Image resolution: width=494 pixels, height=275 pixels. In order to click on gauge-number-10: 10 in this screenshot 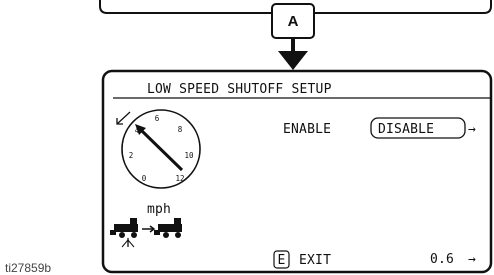, I will do `click(189, 155)`.